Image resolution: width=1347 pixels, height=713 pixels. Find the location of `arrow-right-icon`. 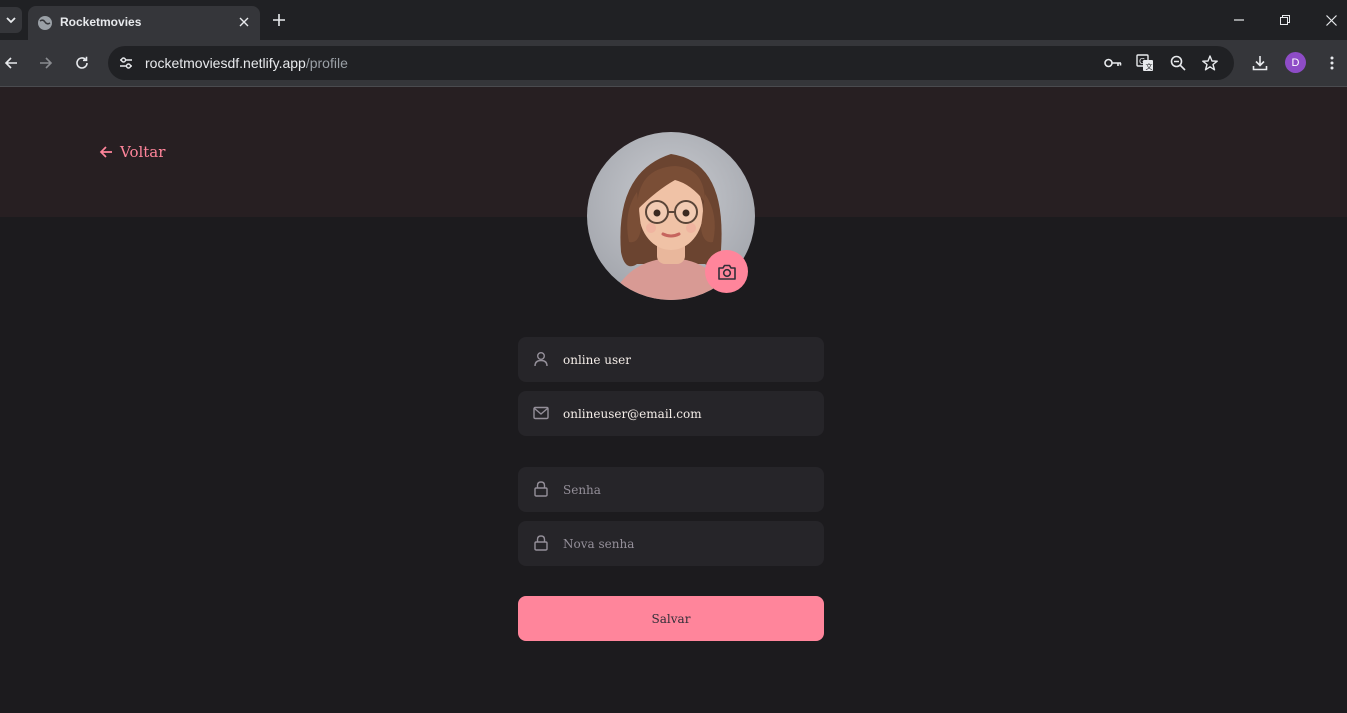

arrow-right-icon is located at coordinates (46, 63).